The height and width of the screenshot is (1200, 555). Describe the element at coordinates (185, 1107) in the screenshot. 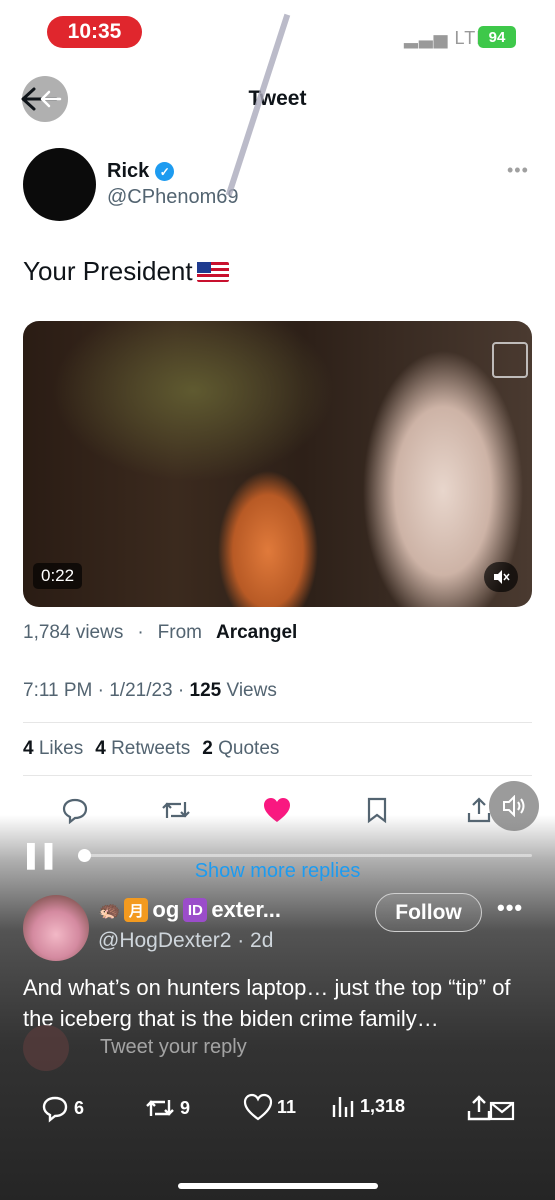

I see `reply-retweet-count: 9` at that location.